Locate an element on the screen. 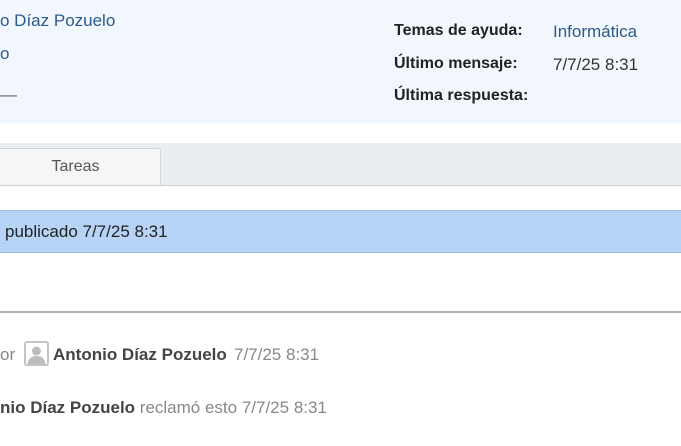 This screenshot has width=681, height=446. last-message-label: Último mensaje: is located at coordinates (456, 63).